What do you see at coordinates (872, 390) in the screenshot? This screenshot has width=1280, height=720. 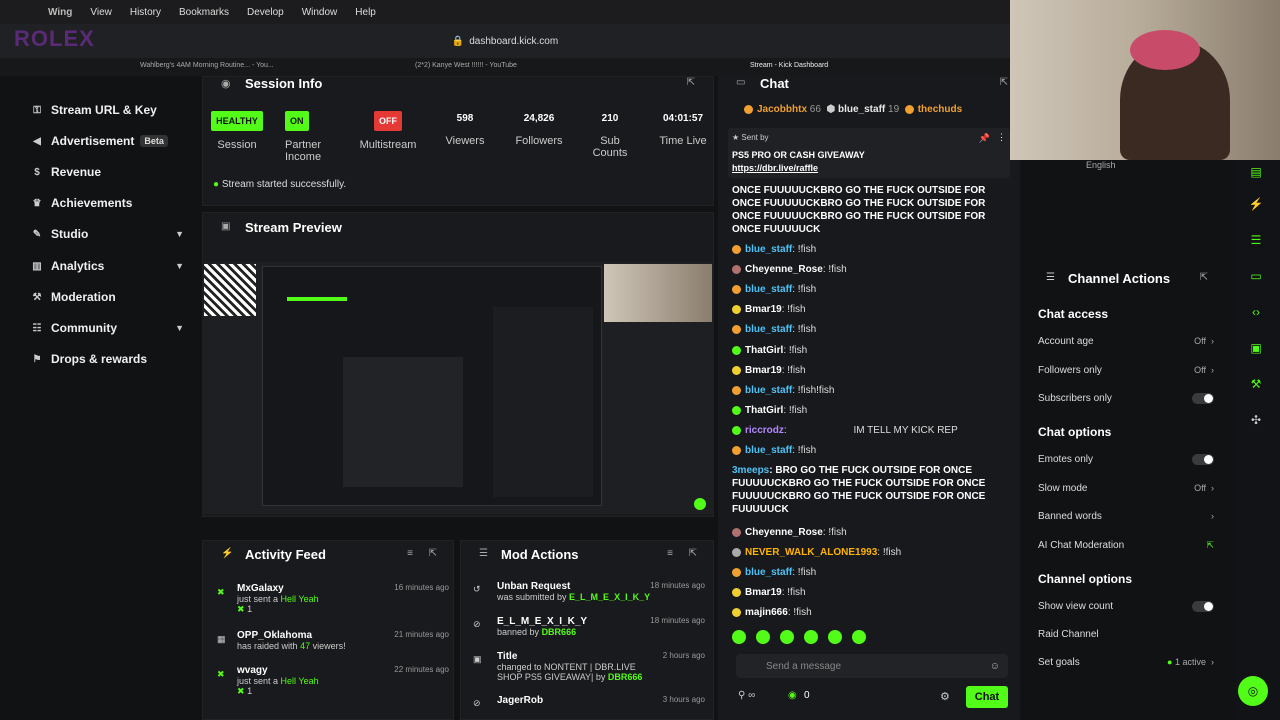 I see `chat-message: blue_staff: !fish!fish` at bounding box center [872, 390].